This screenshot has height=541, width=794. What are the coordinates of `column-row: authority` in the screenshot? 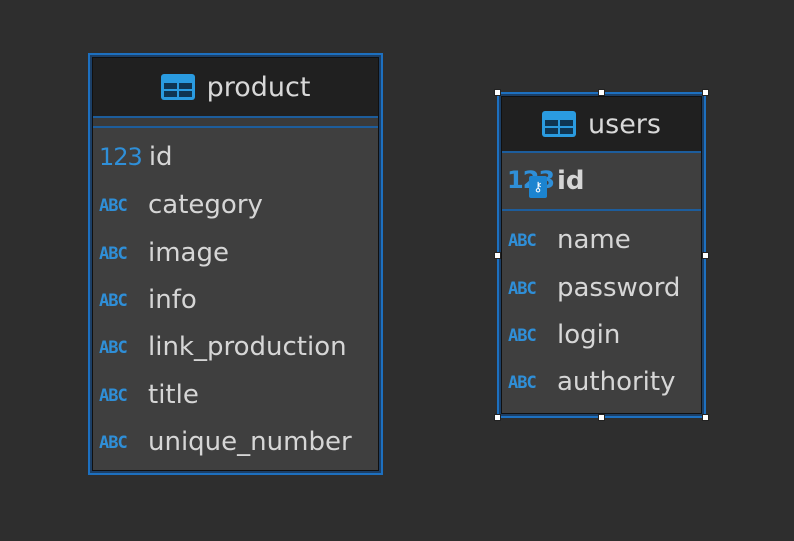 It's located at (601, 382).